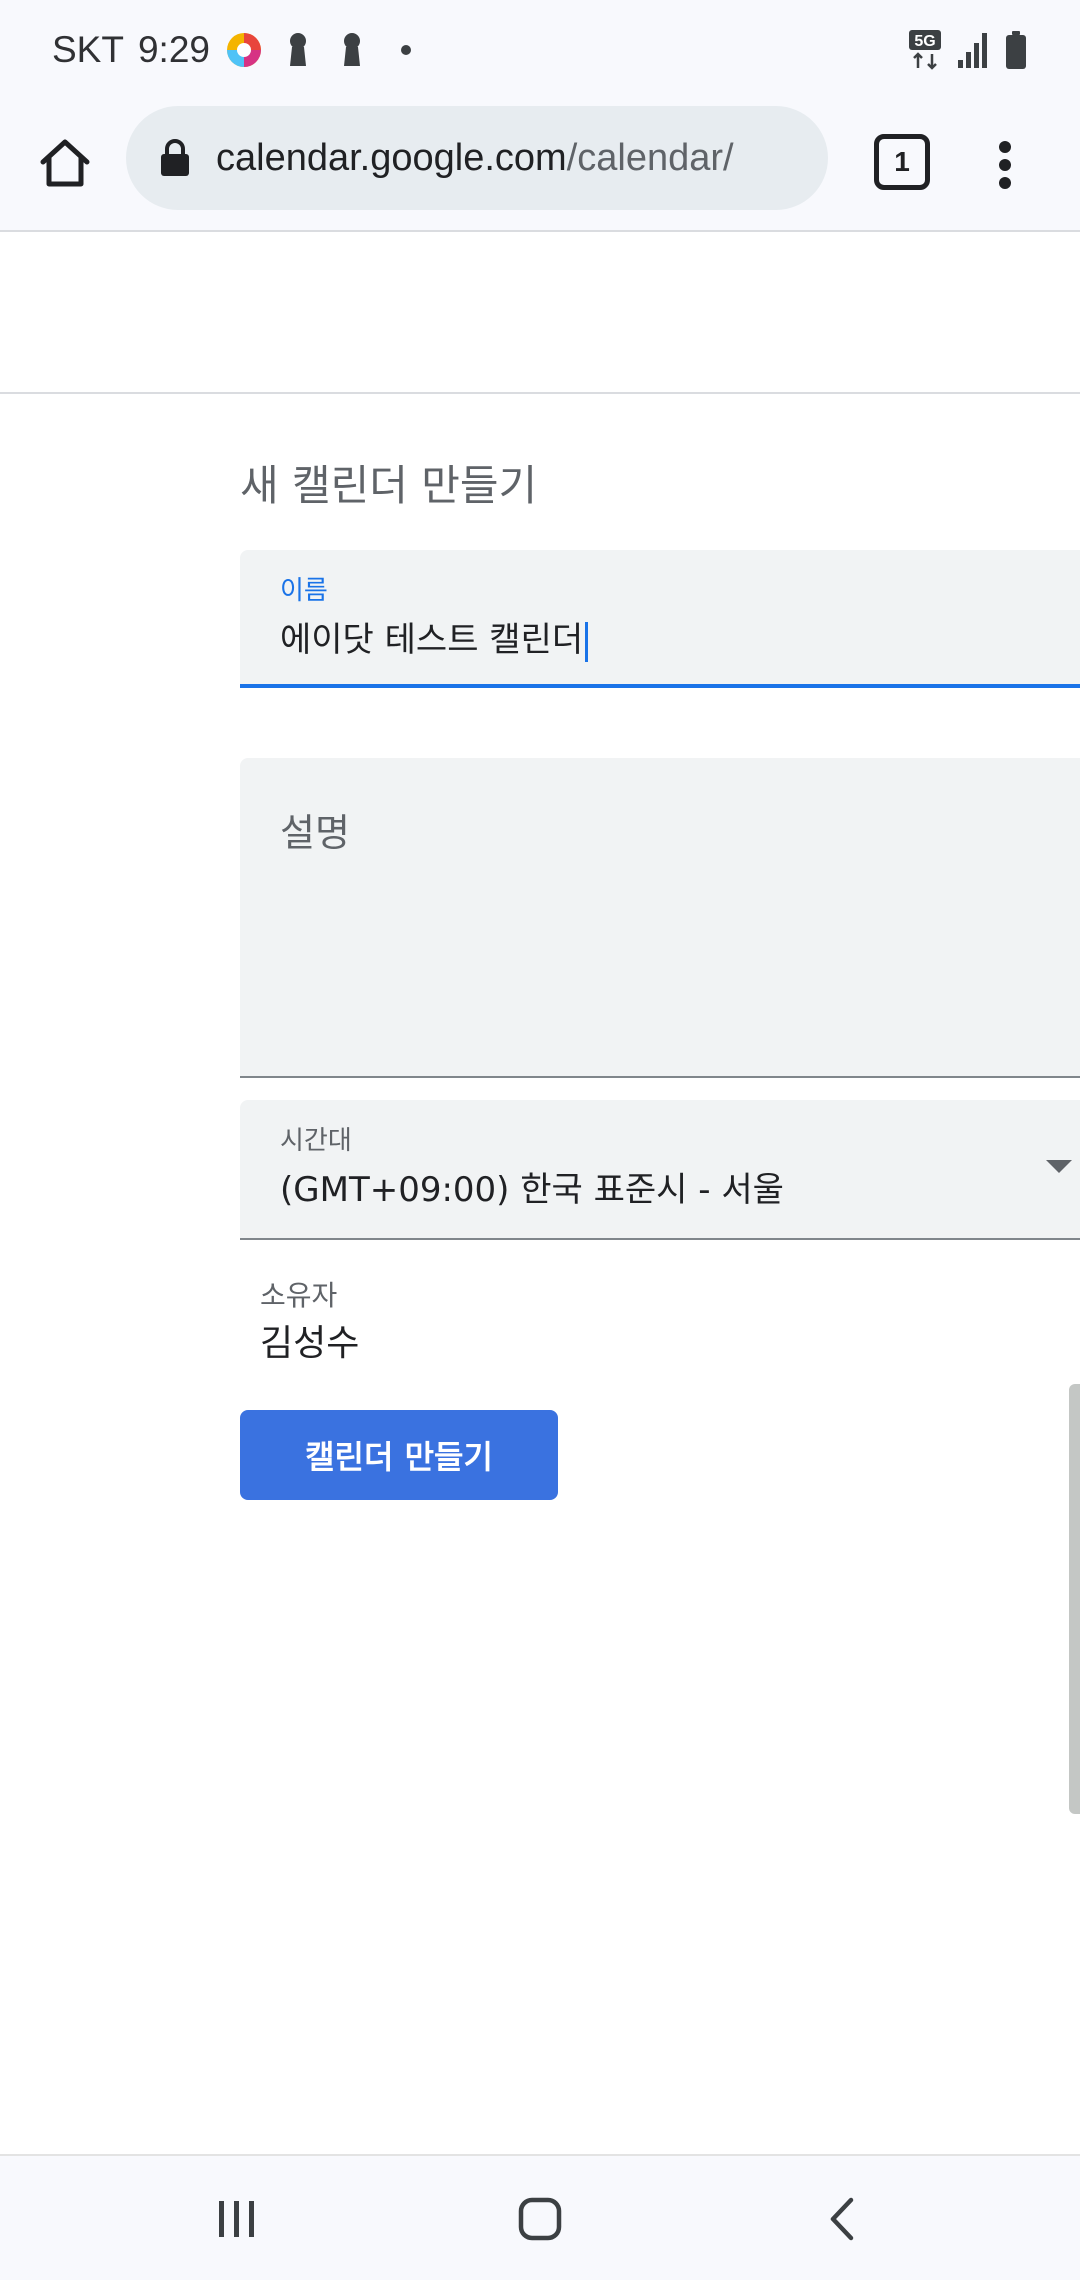  I want to click on owner-value: 김성수, so click(310, 1343).